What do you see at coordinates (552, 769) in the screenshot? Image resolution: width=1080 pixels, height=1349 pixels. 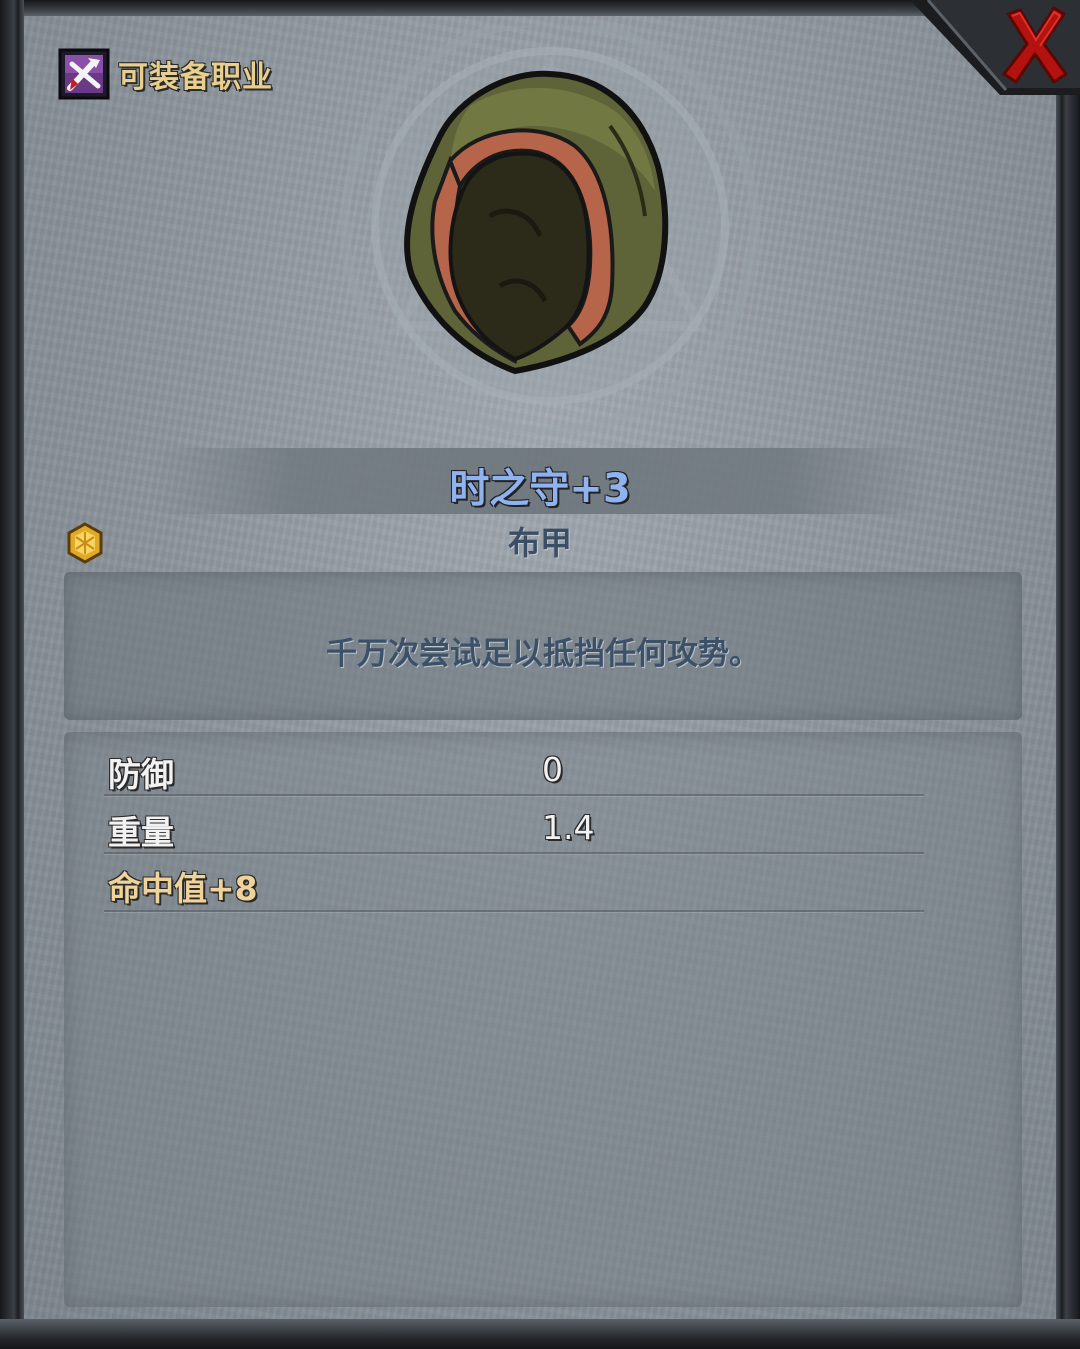 I see `stat-value: 0` at bounding box center [552, 769].